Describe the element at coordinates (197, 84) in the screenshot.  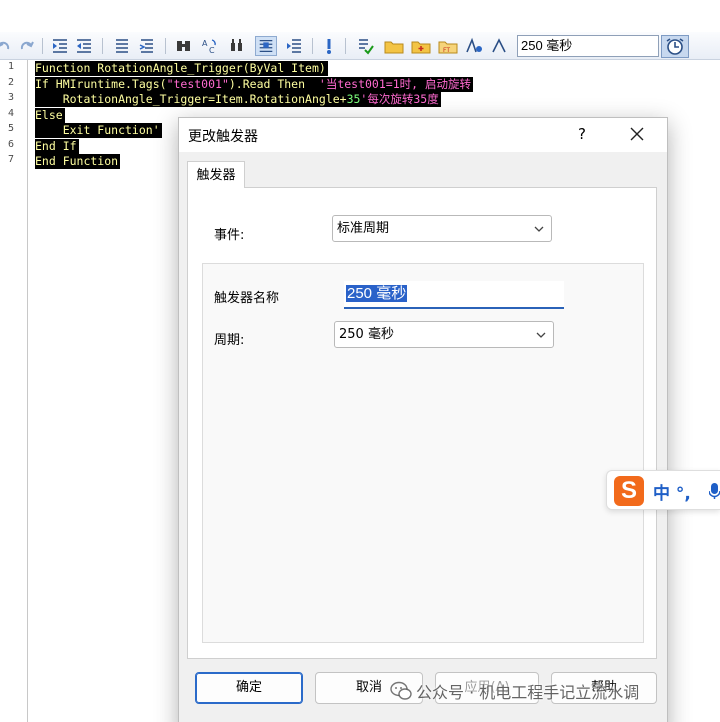
I see `code-token: "test001"` at that location.